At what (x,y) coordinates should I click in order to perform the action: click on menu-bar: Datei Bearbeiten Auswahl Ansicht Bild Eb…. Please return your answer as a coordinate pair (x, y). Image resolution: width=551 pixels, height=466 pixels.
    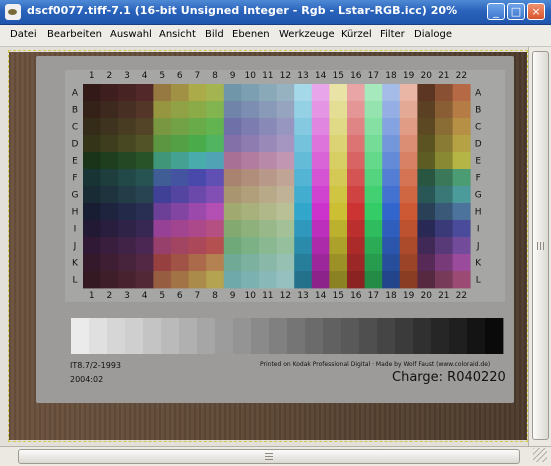
    Looking at the image, I should click on (275, 36).